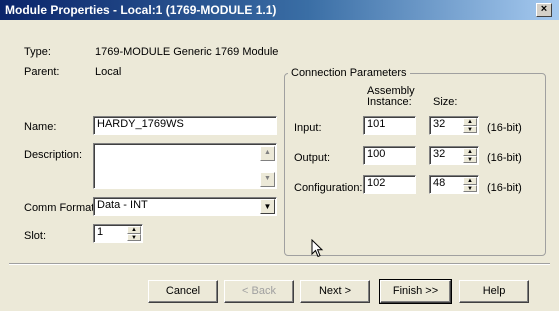 The image size is (559, 311). Describe the element at coordinates (279, 264) in the screenshot. I see `divider-highlight` at that location.